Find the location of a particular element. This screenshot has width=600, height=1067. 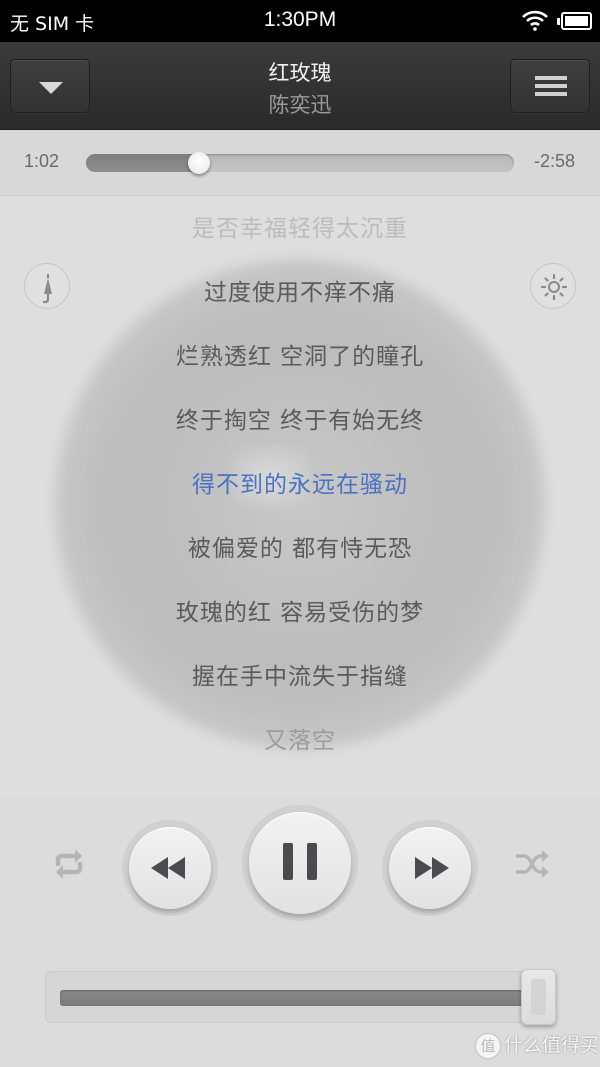

lyric-line-current: 得不到的永远在骚动 is located at coordinates (300, 482).